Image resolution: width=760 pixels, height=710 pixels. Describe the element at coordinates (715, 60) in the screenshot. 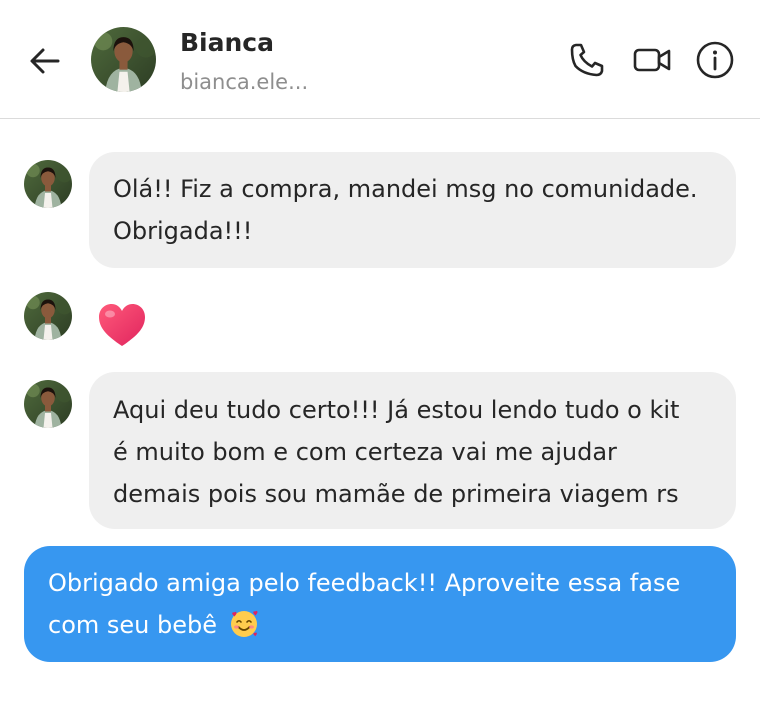

I see `info-icon` at that location.